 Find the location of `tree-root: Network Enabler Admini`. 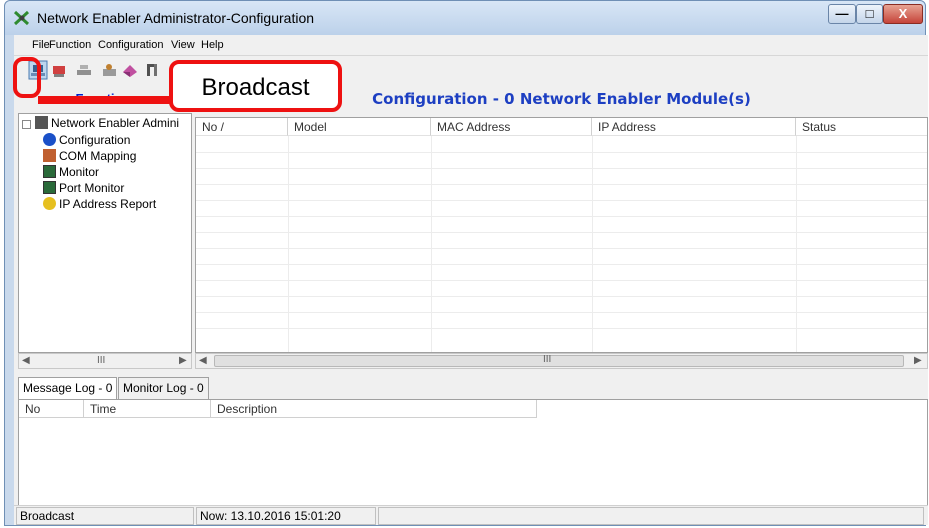

tree-root: Network Enabler Admini is located at coordinates (100, 123).